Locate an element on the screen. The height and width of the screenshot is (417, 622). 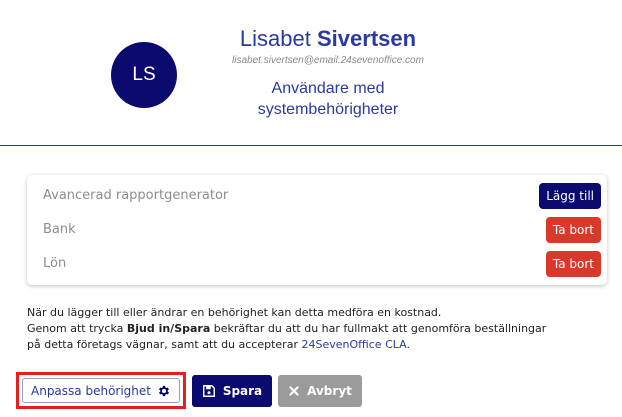
adjust-permission-highlight: Anpassa behörighet is located at coordinates (101, 390).